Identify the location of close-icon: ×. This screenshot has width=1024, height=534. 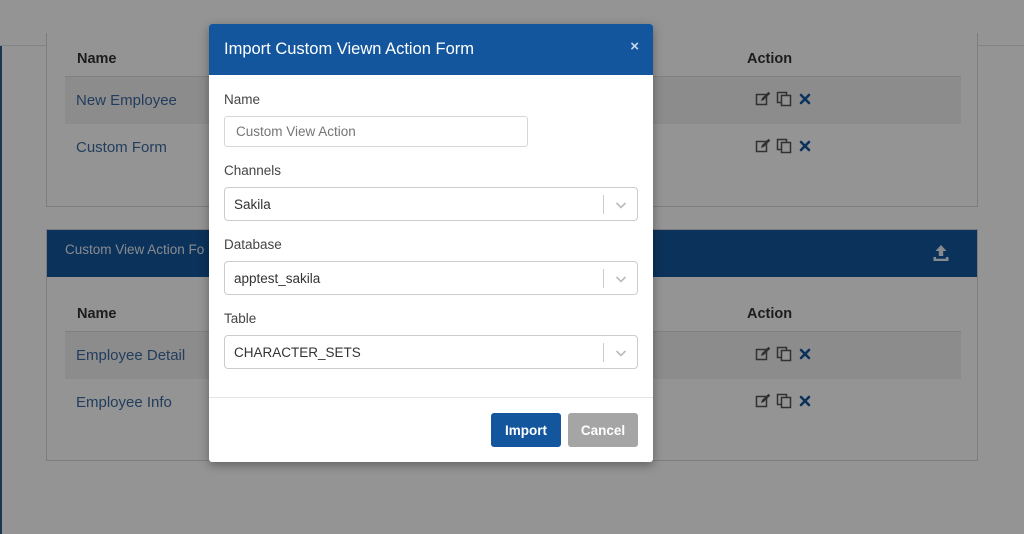
(634, 47).